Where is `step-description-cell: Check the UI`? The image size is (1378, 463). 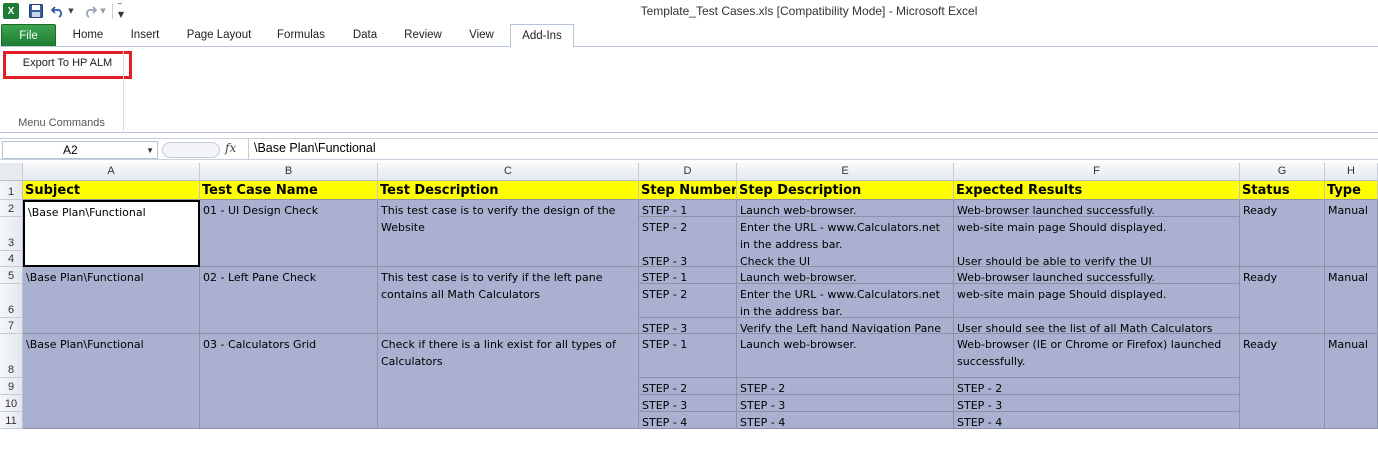 step-description-cell: Check the UI is located at coordinates (845, 259).